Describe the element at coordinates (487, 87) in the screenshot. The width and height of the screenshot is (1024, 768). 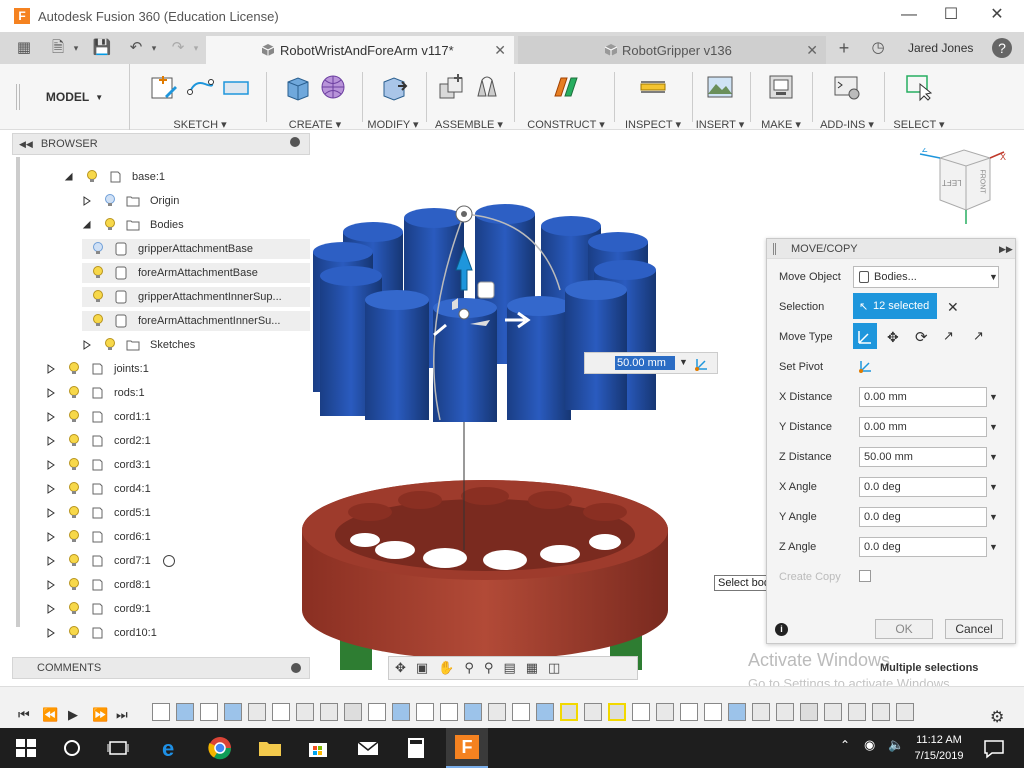
I see `joint-icon` at that location.